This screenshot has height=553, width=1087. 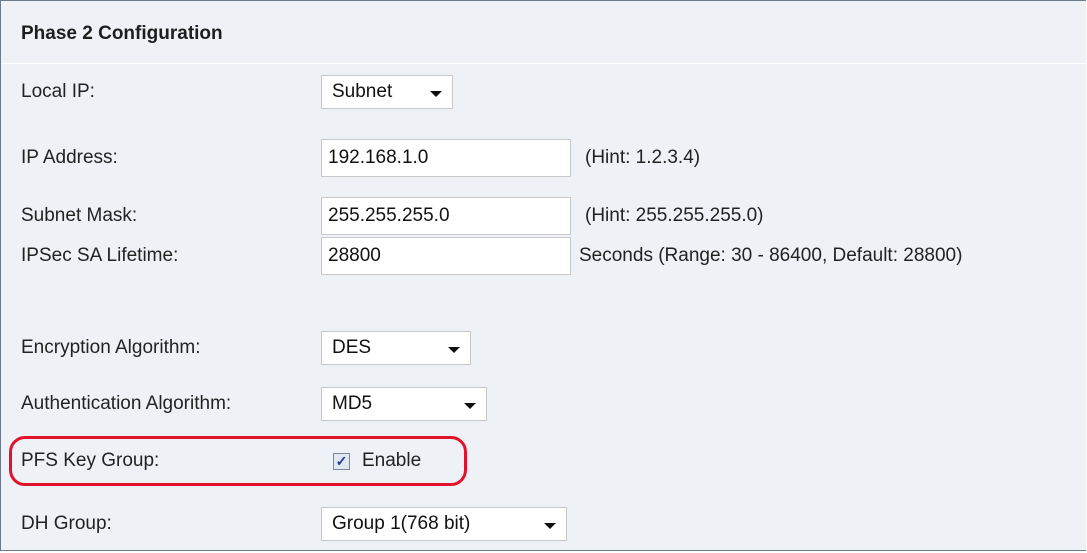 I want to click on ip-address-hint: (Hint: 1.2.3.4), so click(x=643, y=157).